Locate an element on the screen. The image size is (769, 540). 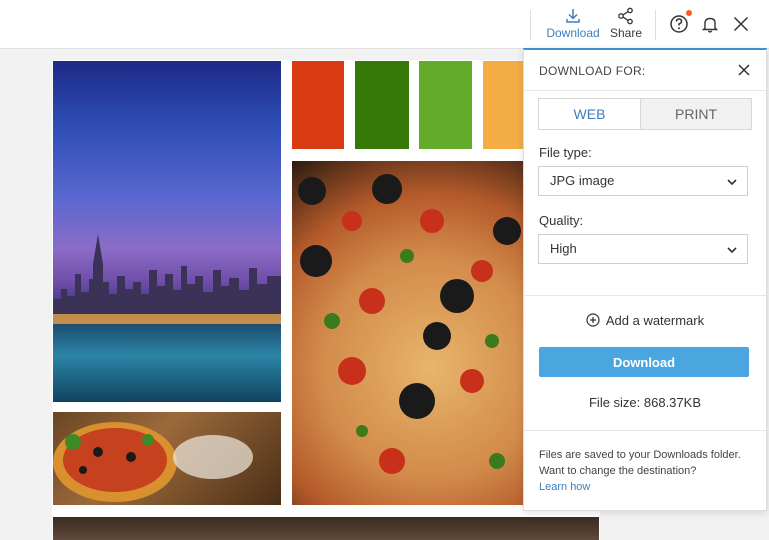
download-target-tabs: WEB PRINT is located at coordinates (645, 114).